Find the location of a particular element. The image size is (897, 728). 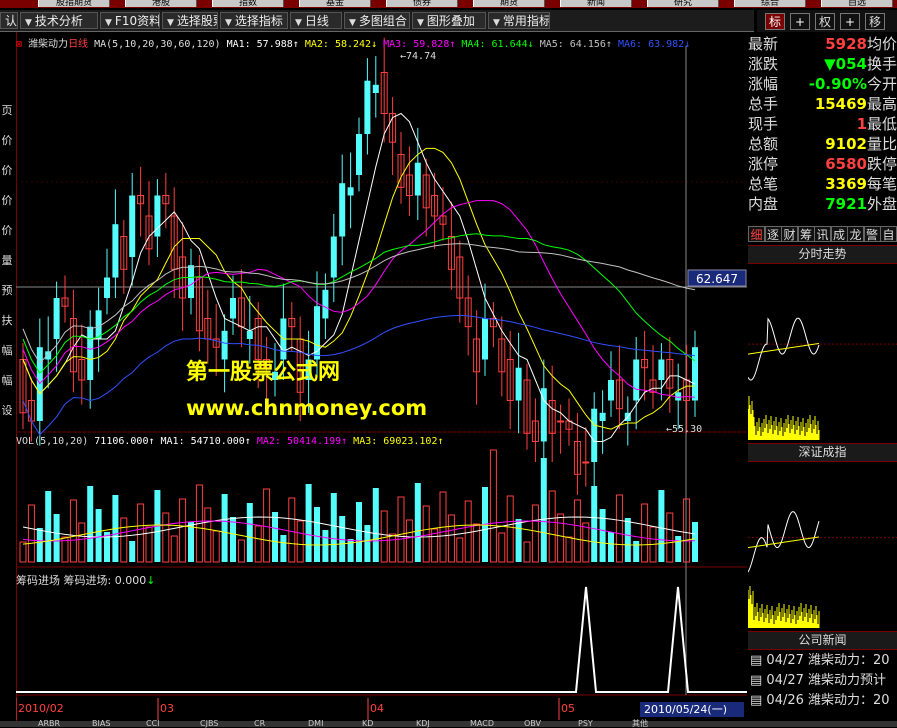

nav-tab: 基金 is located at coordinates (335, 3).